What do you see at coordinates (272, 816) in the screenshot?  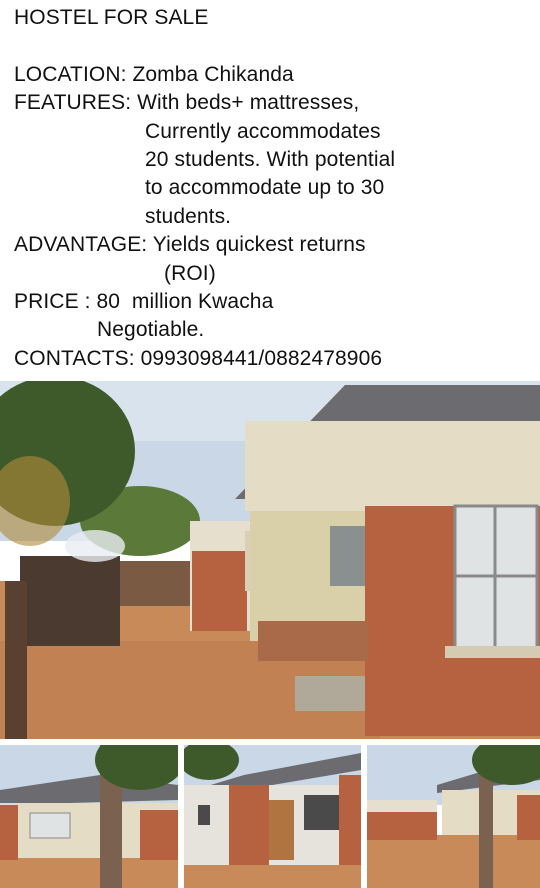 I see `hostel-room-door-photo` at bounding box center [272, 816].